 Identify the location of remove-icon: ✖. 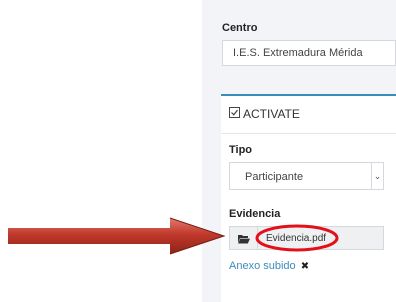
(305, 266).